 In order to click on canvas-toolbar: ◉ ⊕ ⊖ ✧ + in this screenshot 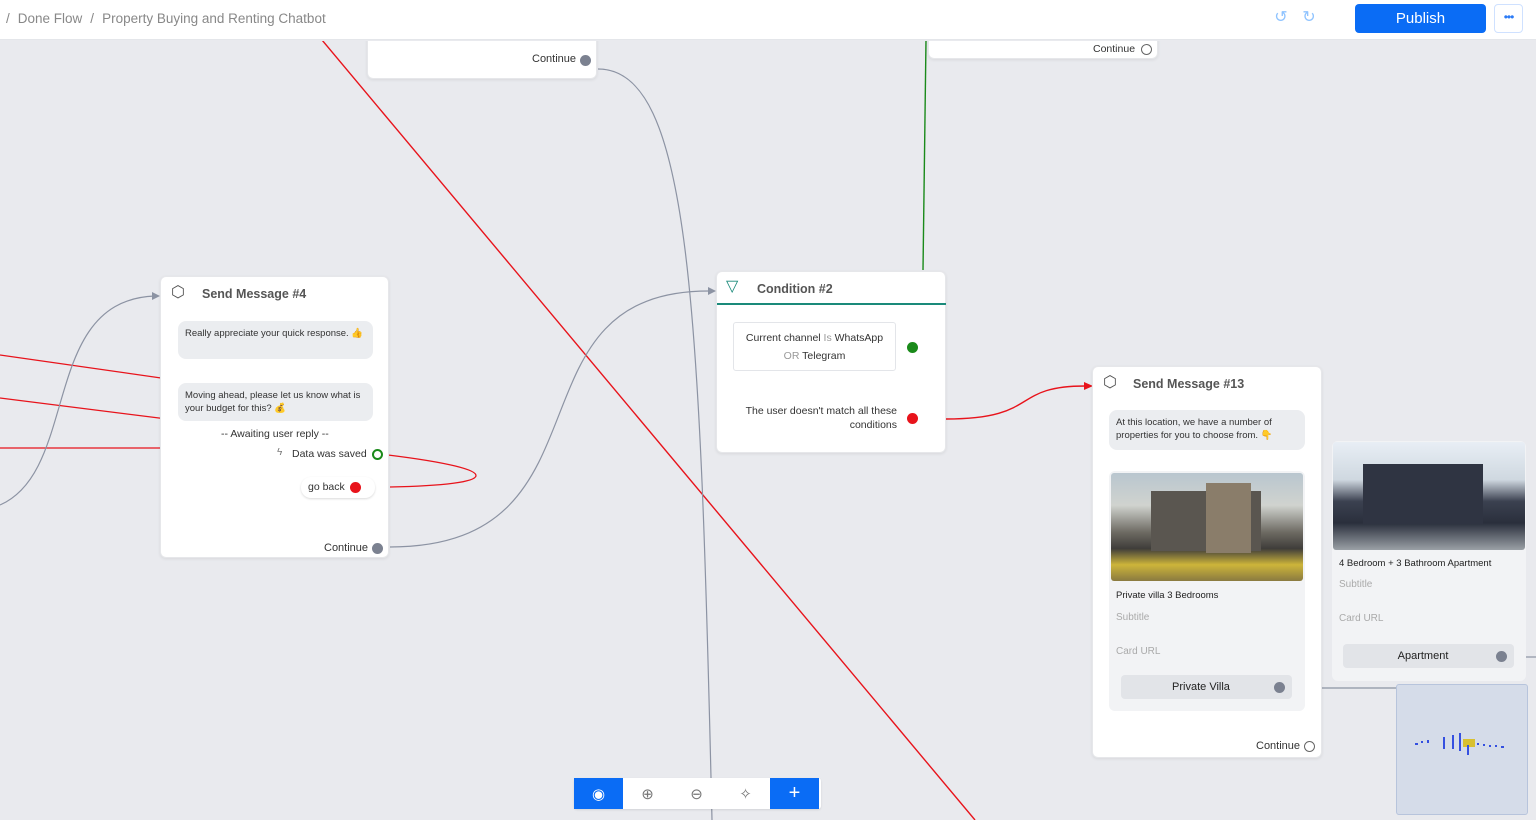, I will do `click(697, 793)`.